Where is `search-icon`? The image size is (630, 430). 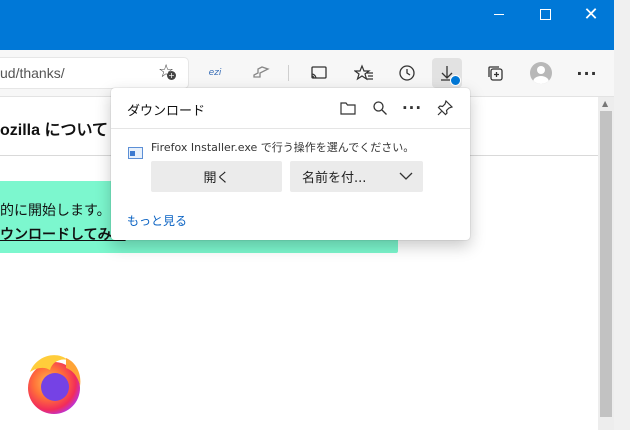
search-icon is located at coordinates (380, 108).